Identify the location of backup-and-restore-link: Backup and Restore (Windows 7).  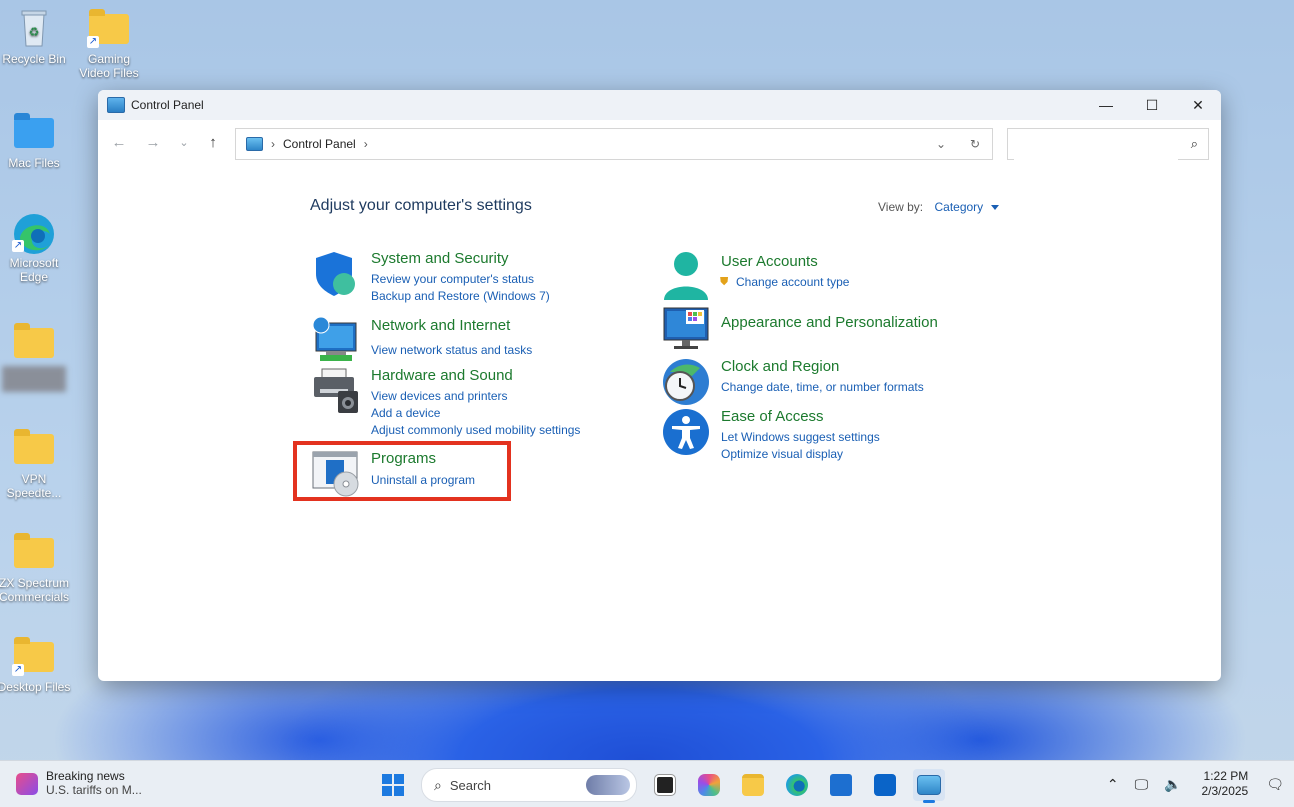
(460, 296).